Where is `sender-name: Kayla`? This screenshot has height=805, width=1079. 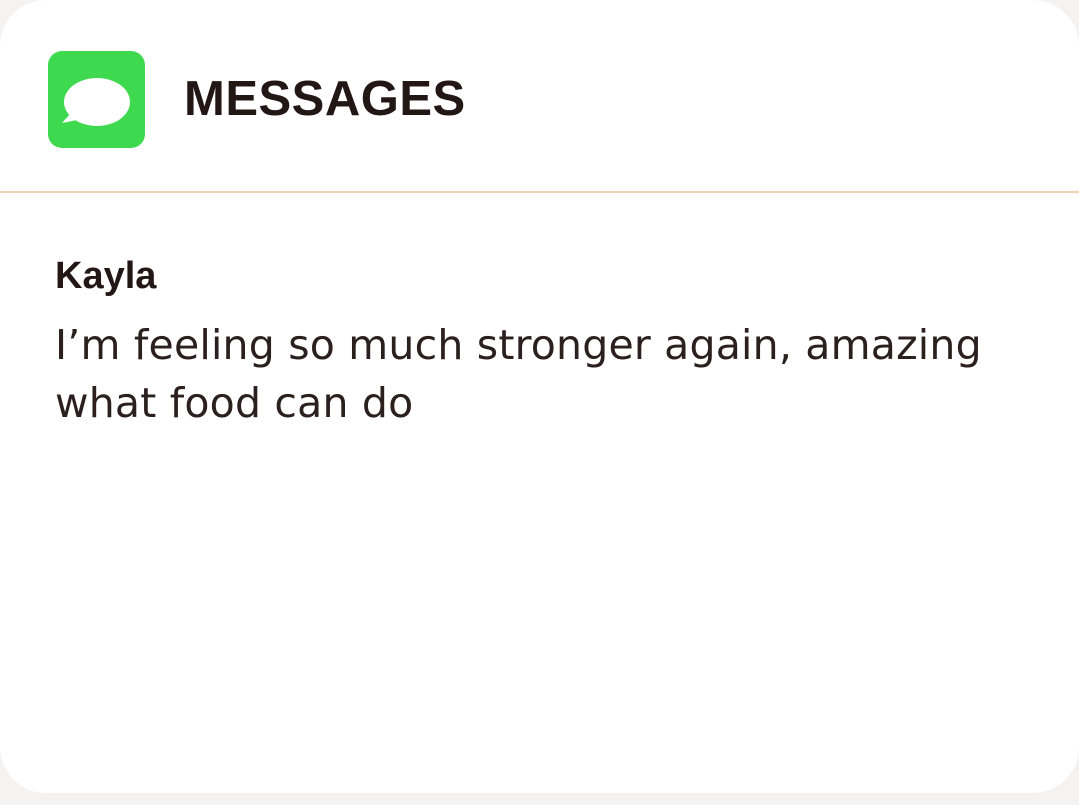
sender-name: Kayla is located at coordinates (106, 276).